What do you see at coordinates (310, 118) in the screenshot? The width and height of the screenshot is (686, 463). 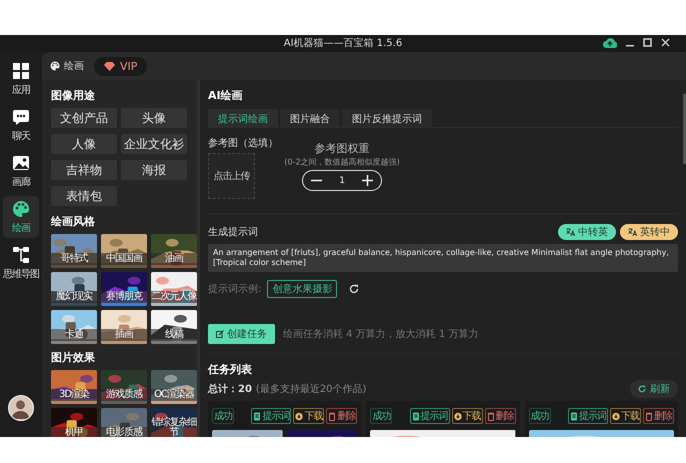 I see `mode-tab: 图片融合` at bounding box center [310, 118].